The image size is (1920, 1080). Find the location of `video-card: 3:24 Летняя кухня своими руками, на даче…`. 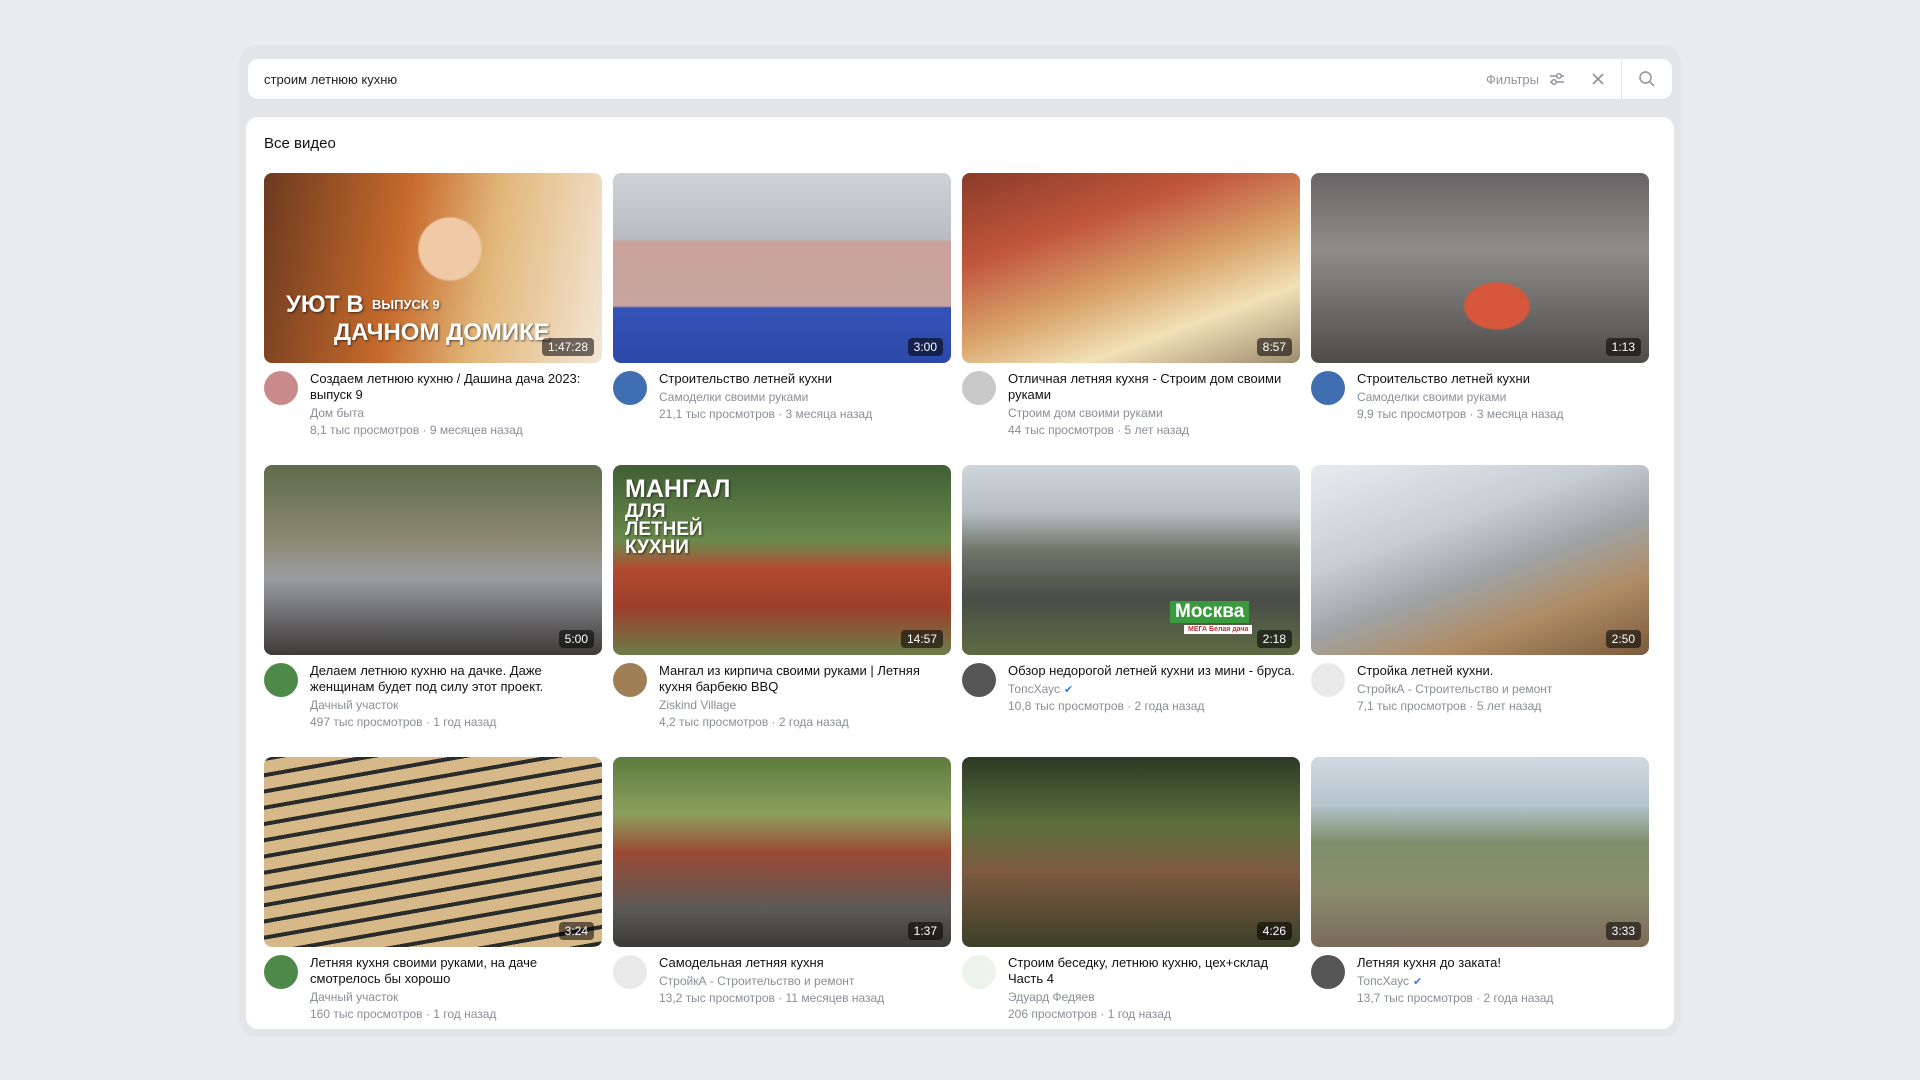

video-card: 3:24 Летняя кухня своими руками, на даче… is located at coordinates (433, 896).